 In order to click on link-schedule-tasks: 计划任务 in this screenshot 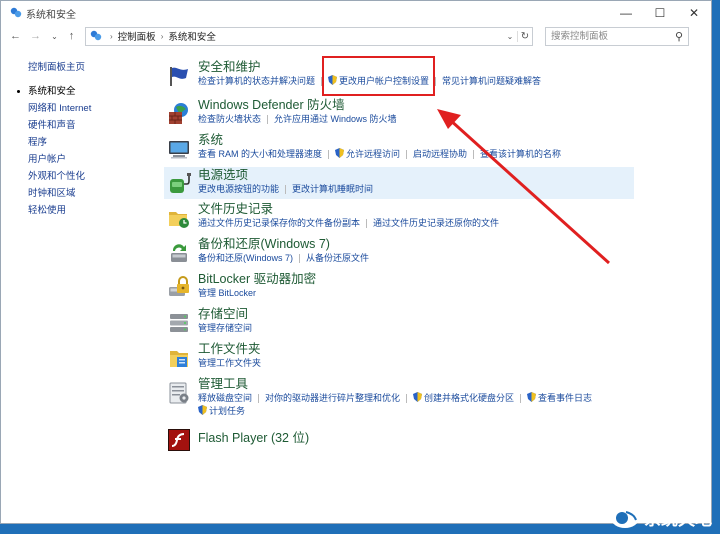, I will do `click(227, 411)`.